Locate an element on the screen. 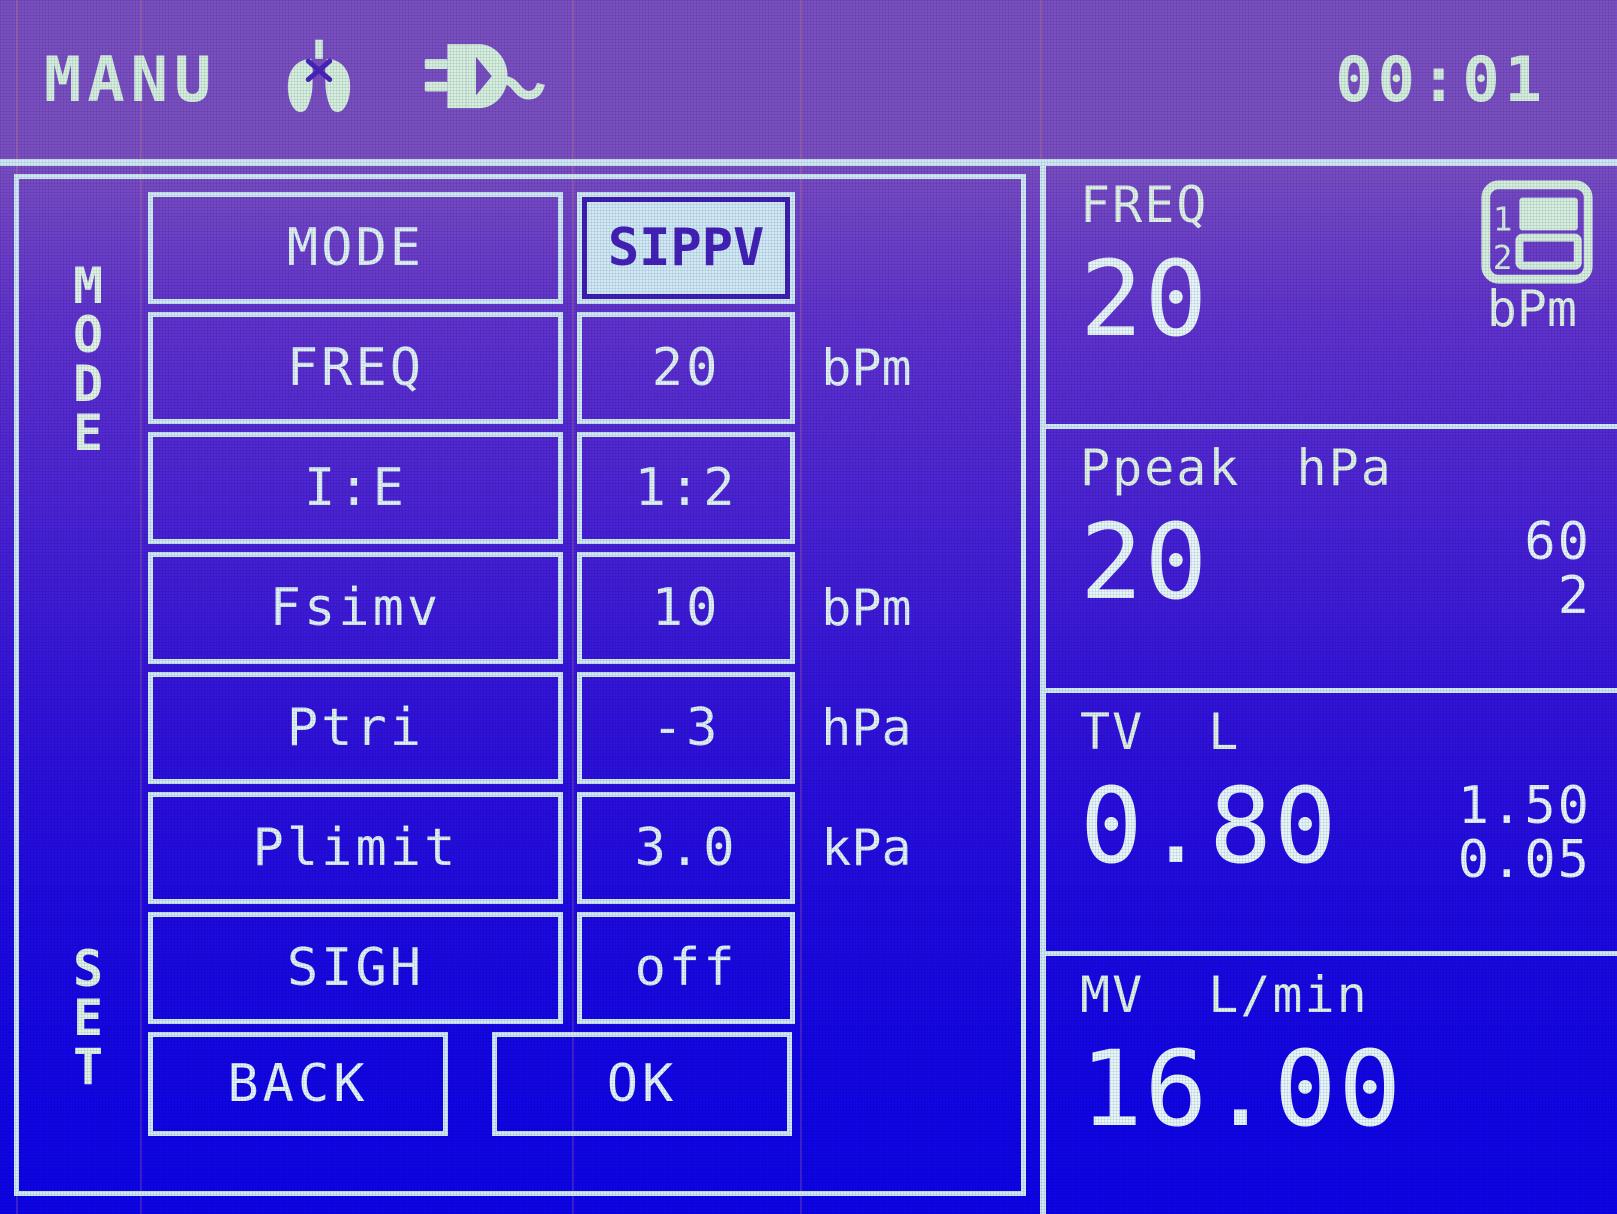  setting-value-plimit: 3.0 is located at coordinates (686, 848).